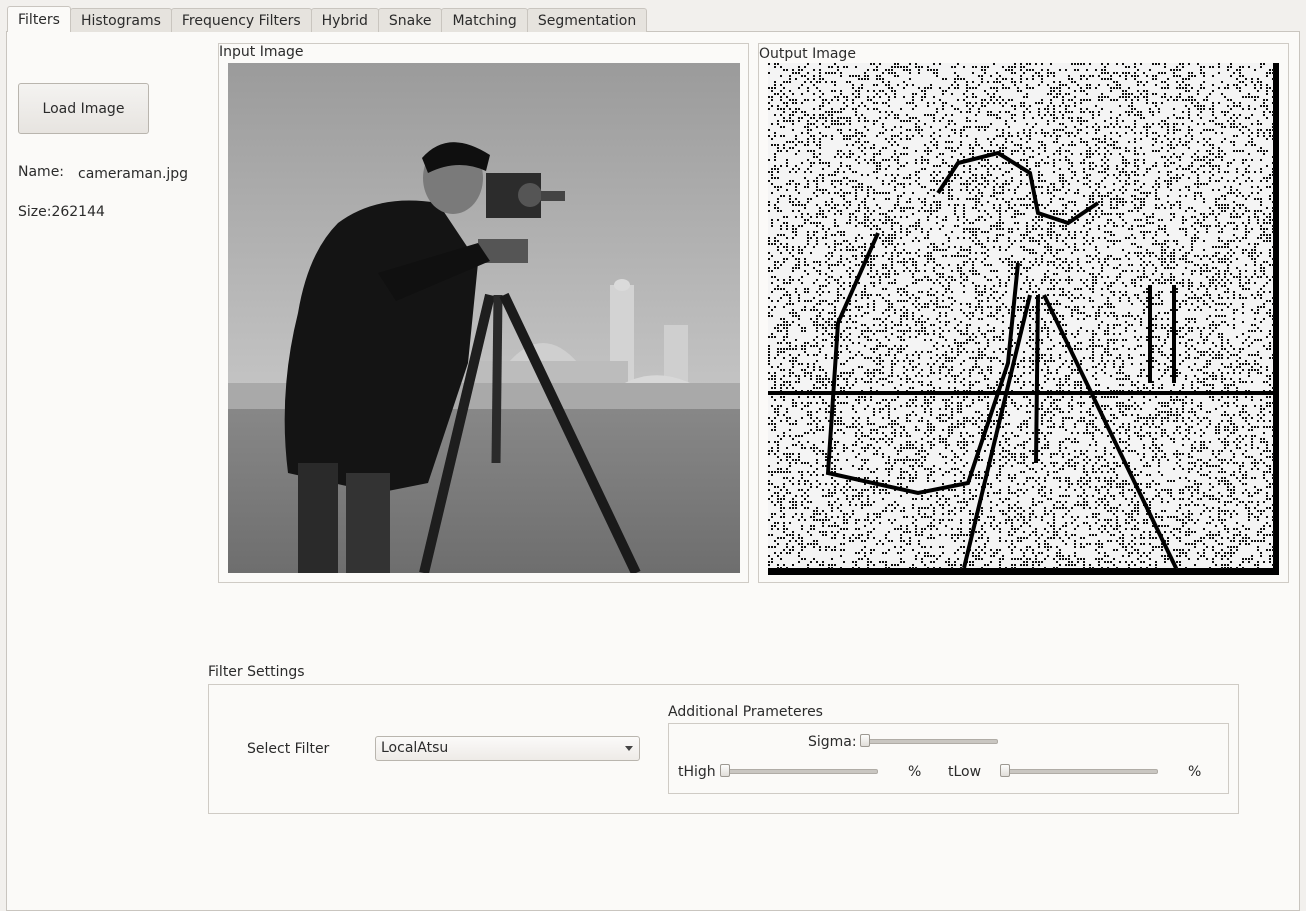 The height and width of the screenshot is (911, 1306). What do you see at coordinates (120, 20) in the screenshot?
I see `tab-histograms: Histograms` at bounding box center [120, 20].